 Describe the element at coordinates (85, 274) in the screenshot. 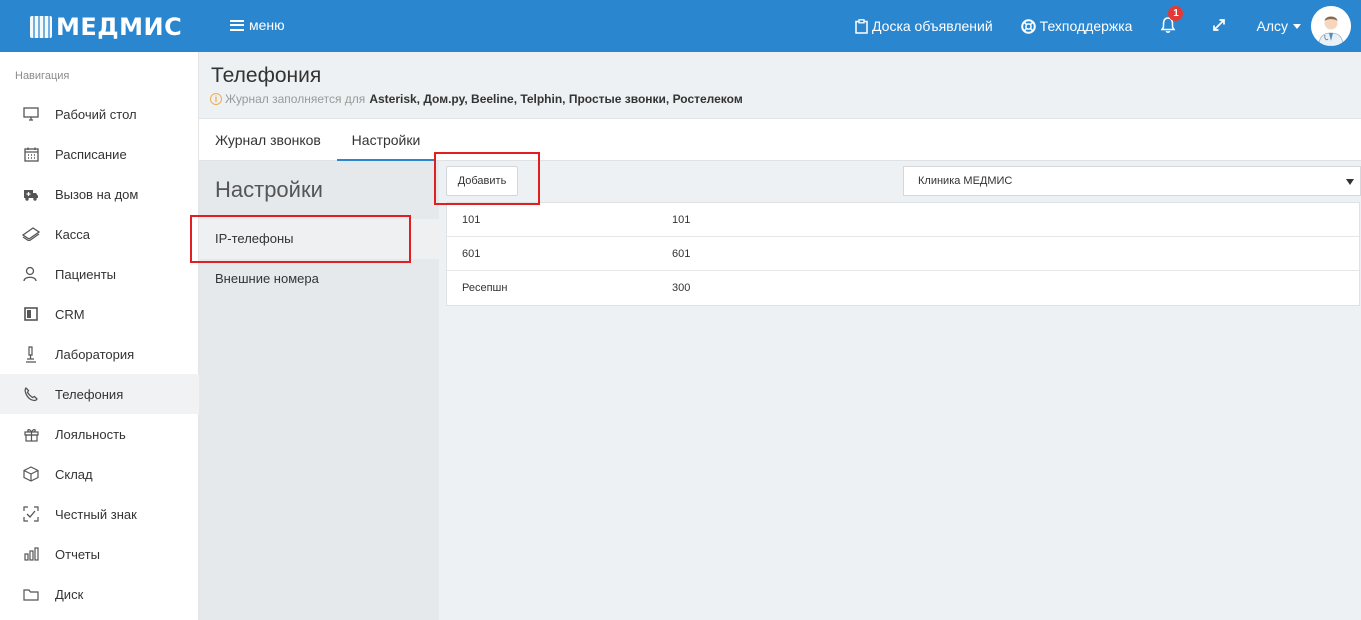

I see `sidebar-item-label: Пациенты` at that location.